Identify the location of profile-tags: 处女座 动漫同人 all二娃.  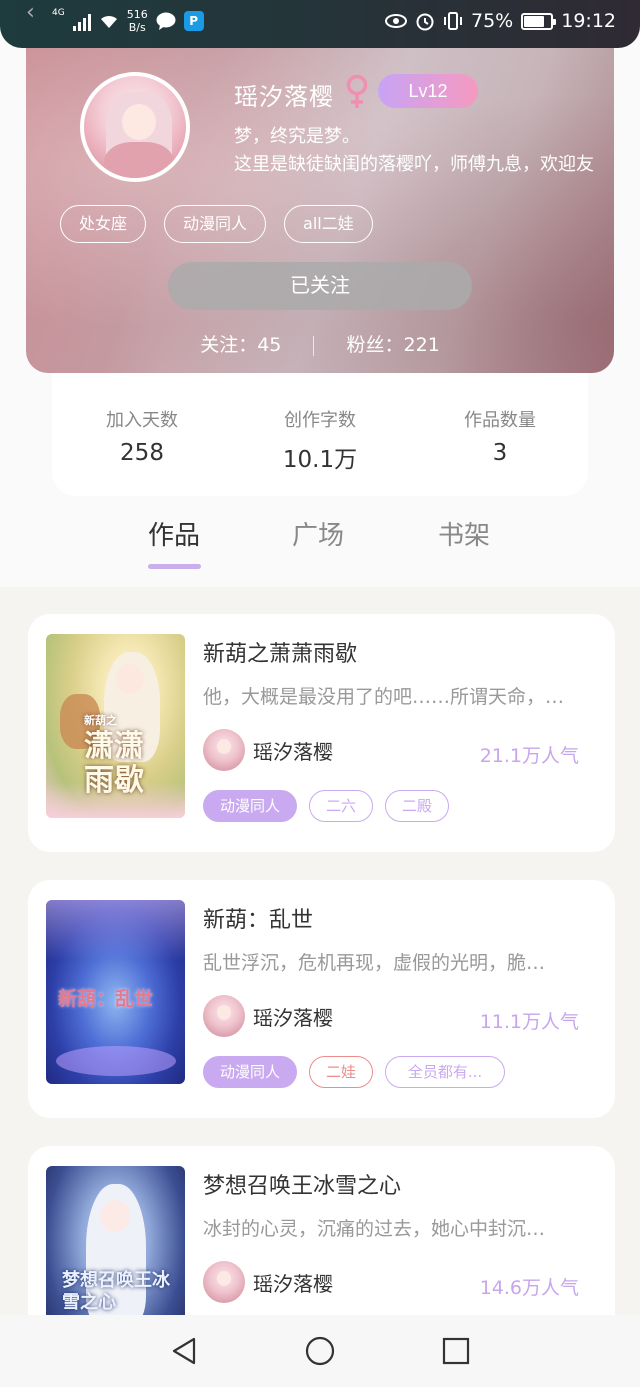
(216, 224).